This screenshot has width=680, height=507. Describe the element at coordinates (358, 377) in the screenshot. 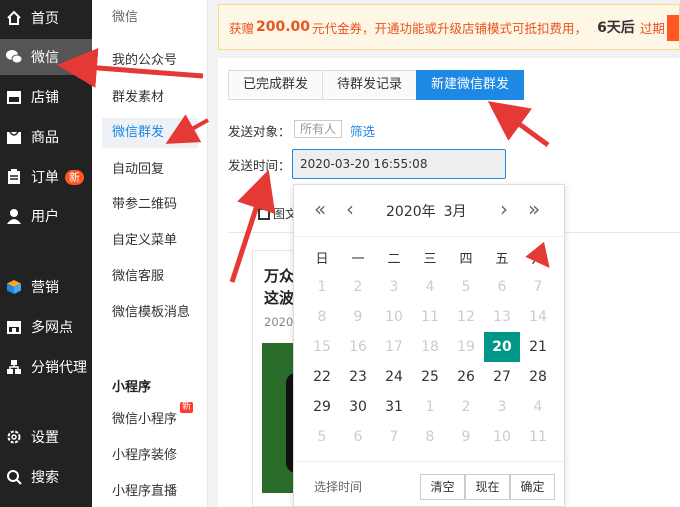

I see `day-cell: 23` at that location.